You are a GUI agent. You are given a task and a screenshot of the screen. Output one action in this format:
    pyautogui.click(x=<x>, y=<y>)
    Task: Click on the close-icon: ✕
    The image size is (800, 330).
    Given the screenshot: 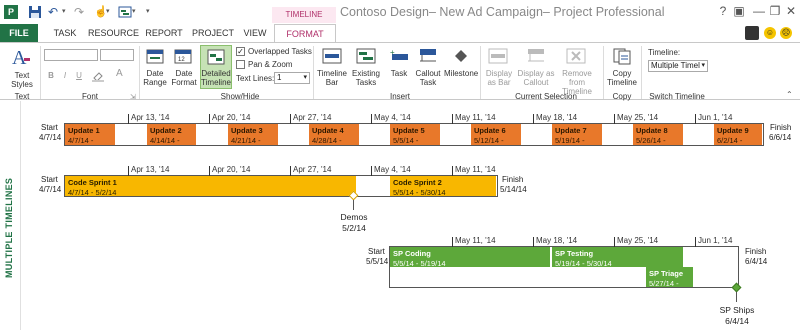 What is the action you would take?
    pyautogui.click(x=791, y=11)
    